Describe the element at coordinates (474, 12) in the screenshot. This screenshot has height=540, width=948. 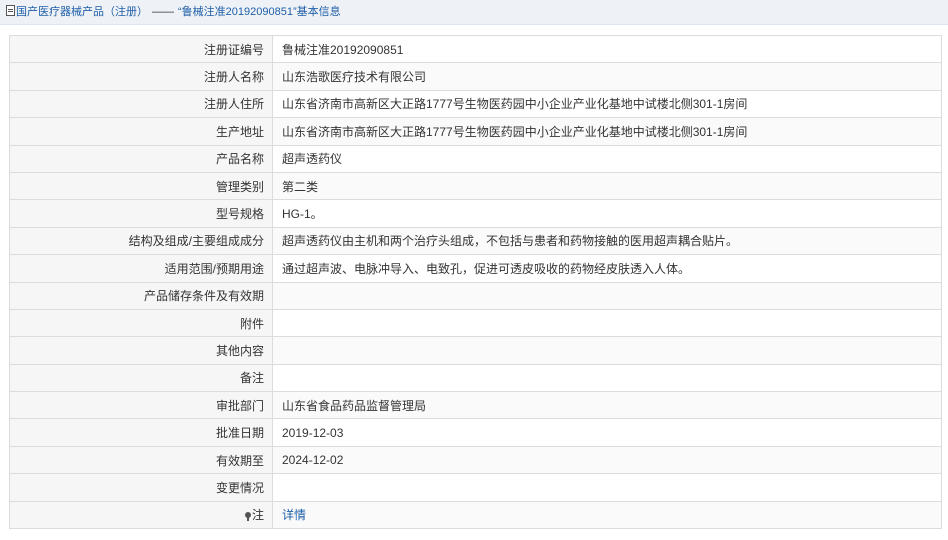
I see `breadcrumb: 国产医疗器械产品（注册） —— “鲁械注准20192090851”基本信息` at that location.